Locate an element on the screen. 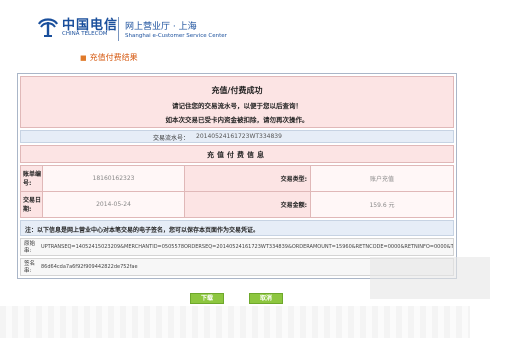 This screenshot has height=338, width=525. serial-label: 交易流水号： is located at coordinates (171, 138).